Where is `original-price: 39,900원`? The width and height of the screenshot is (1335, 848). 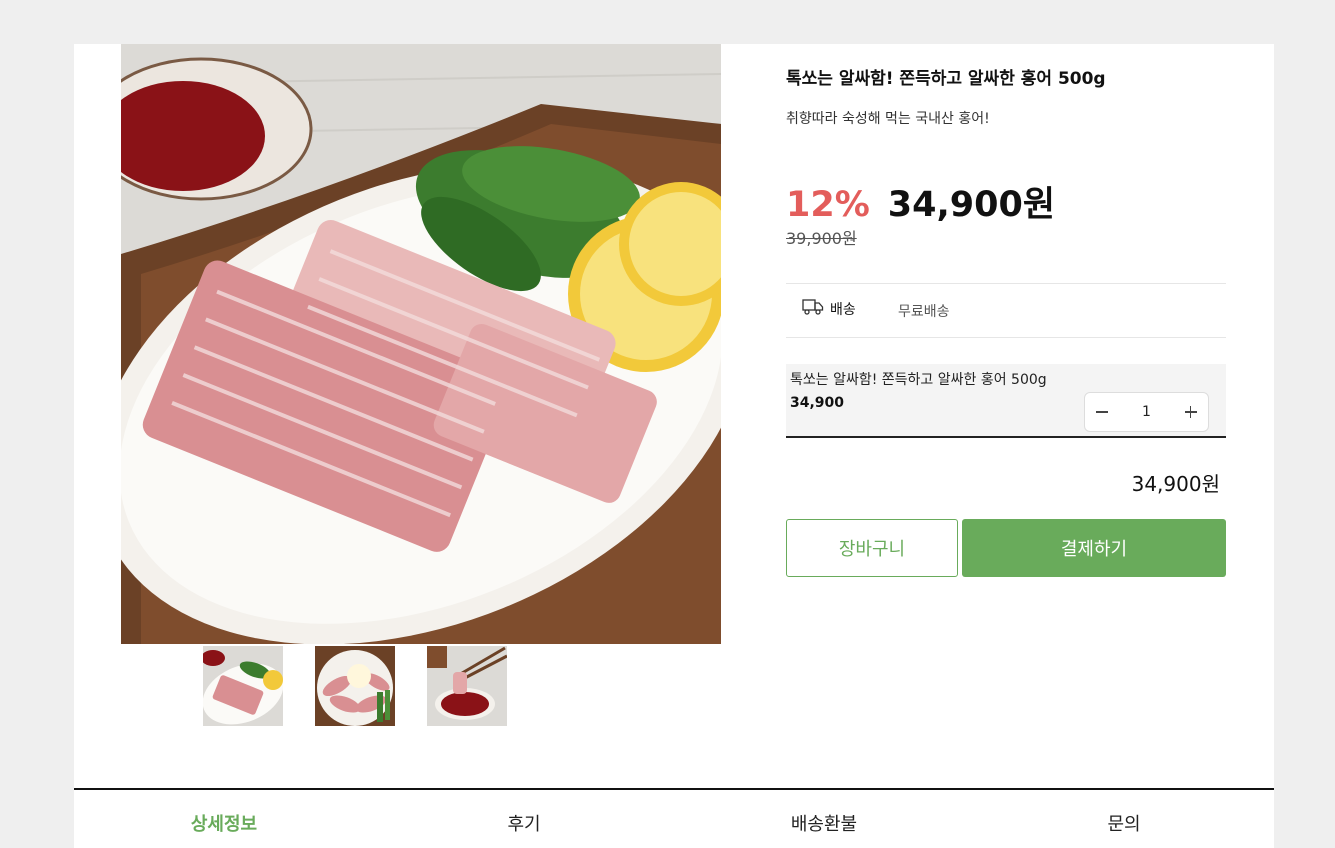
original-price: 39,900원 is located at coordinates (821, 238).